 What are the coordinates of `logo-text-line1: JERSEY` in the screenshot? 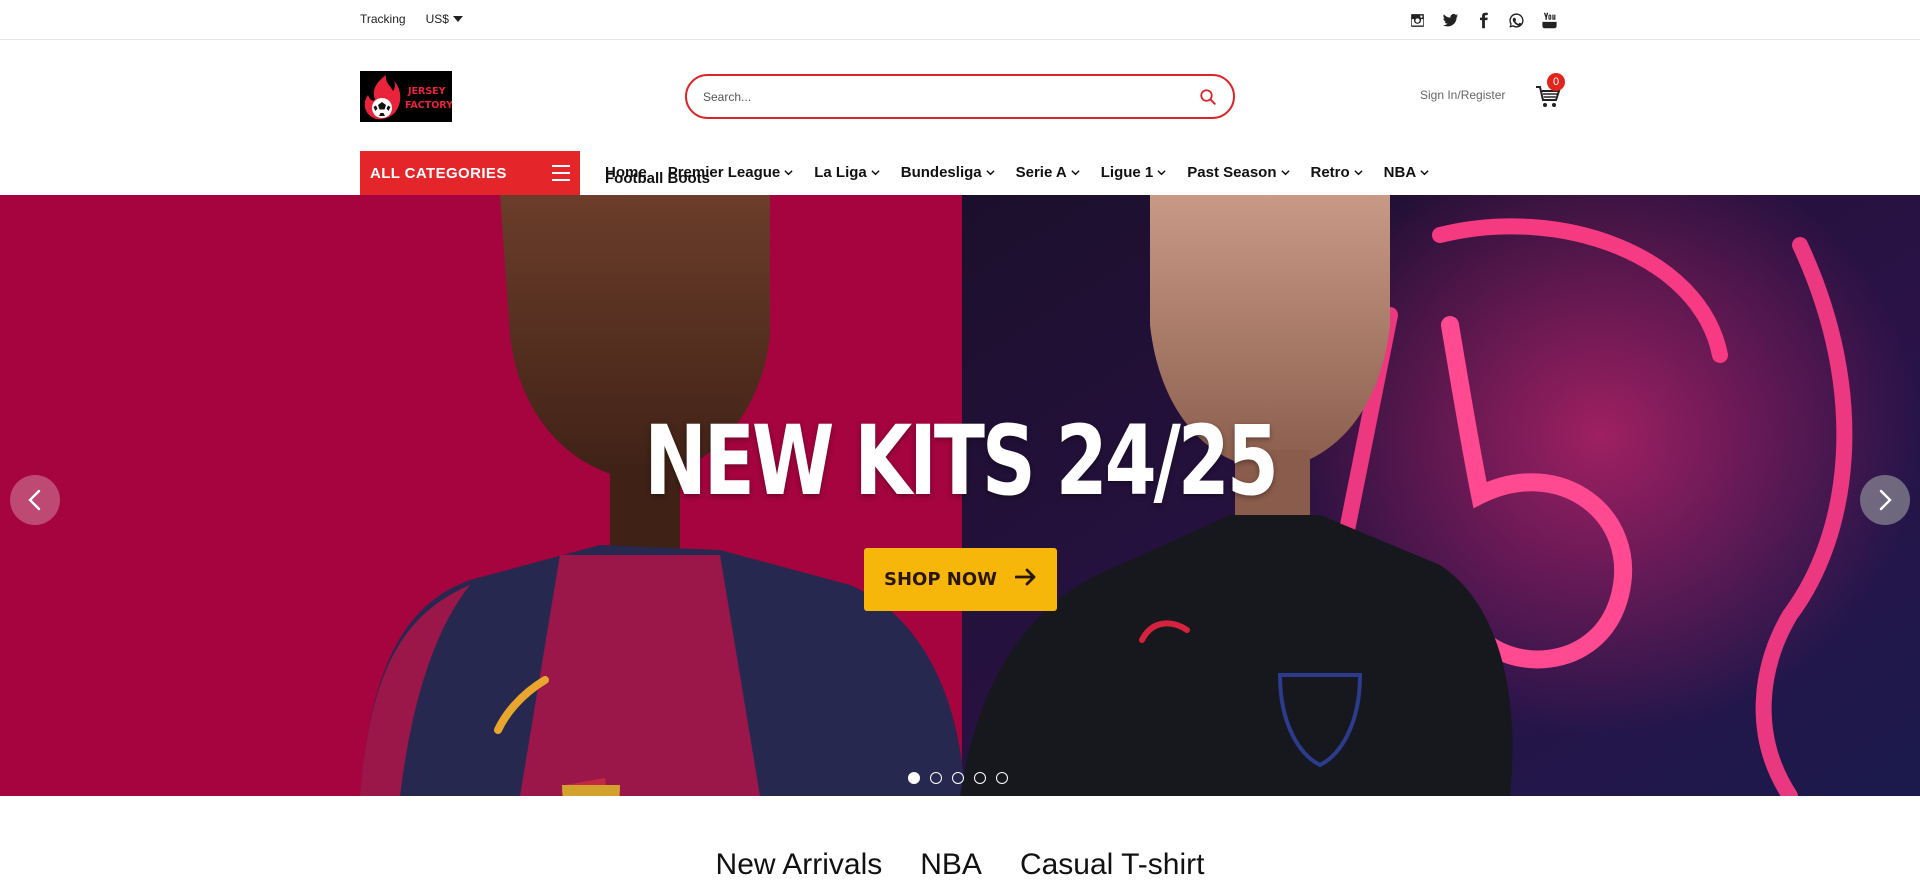 It's located at (426, 91).